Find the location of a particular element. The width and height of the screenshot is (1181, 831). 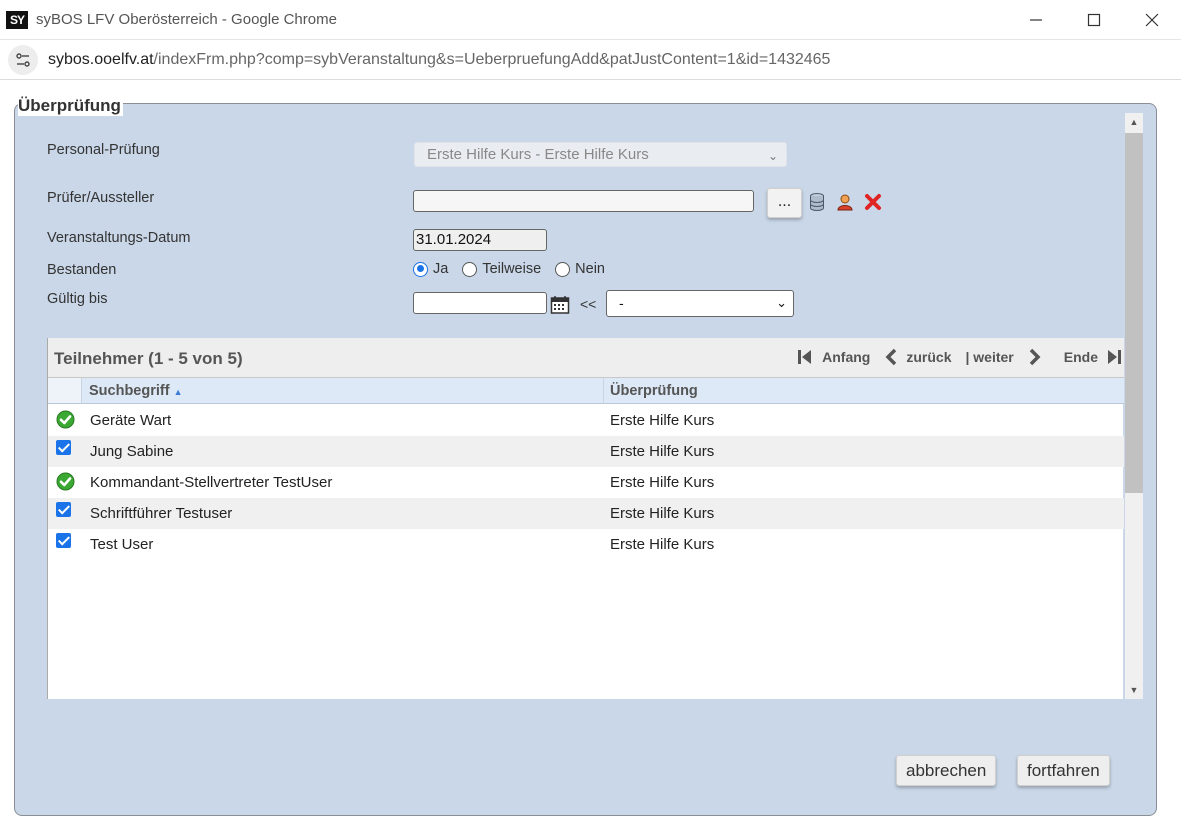

scroll-down-icon: ▼ is located at coordinates (1134, 690).